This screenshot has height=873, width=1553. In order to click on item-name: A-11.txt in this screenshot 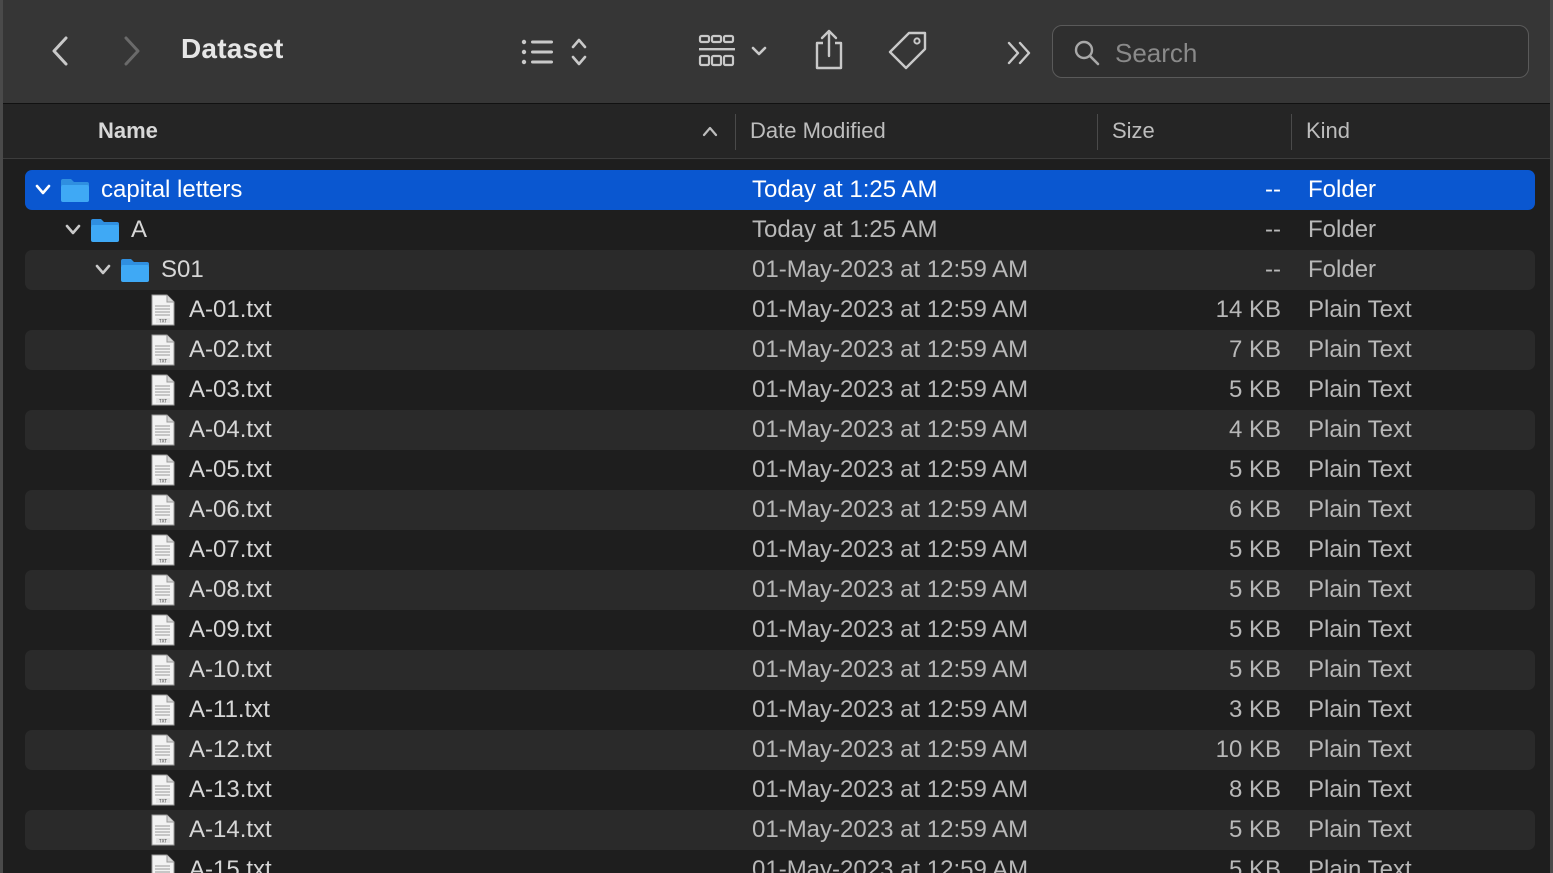, I will do `click(229, 709)`.